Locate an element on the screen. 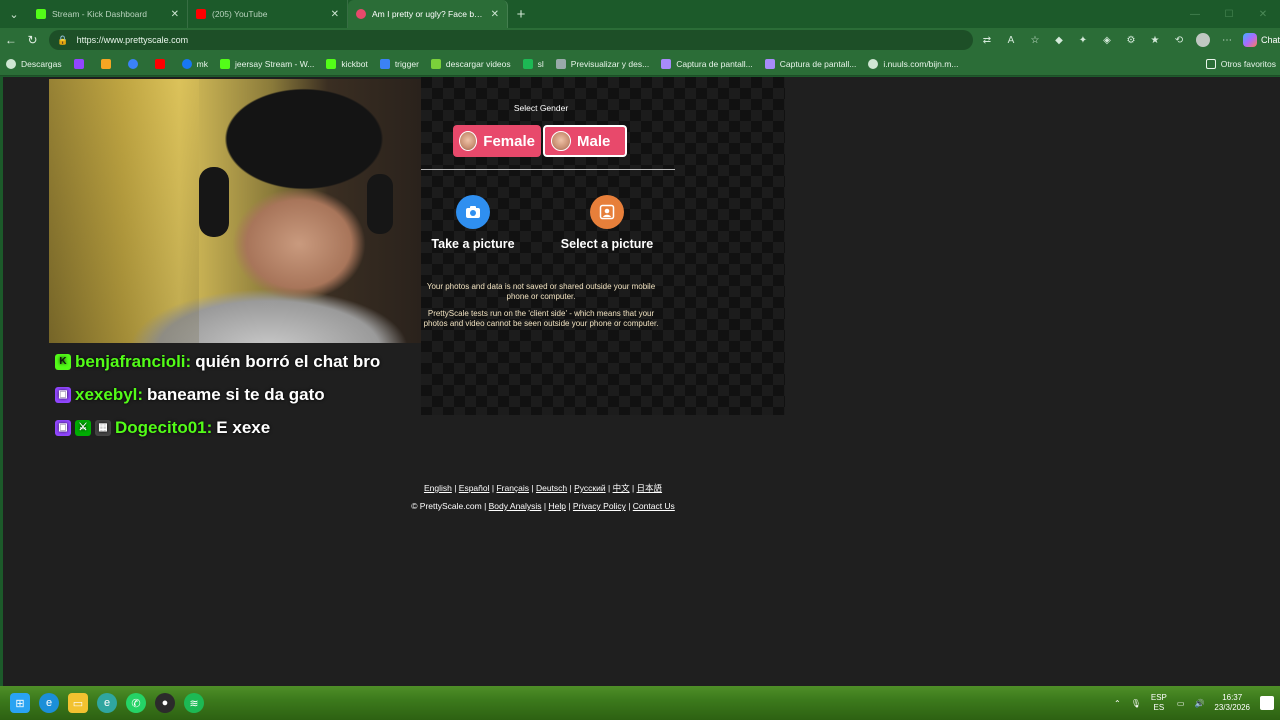 The image size is (1280, 720). refresh-button: ↻ is located at coordinates (33, 40).